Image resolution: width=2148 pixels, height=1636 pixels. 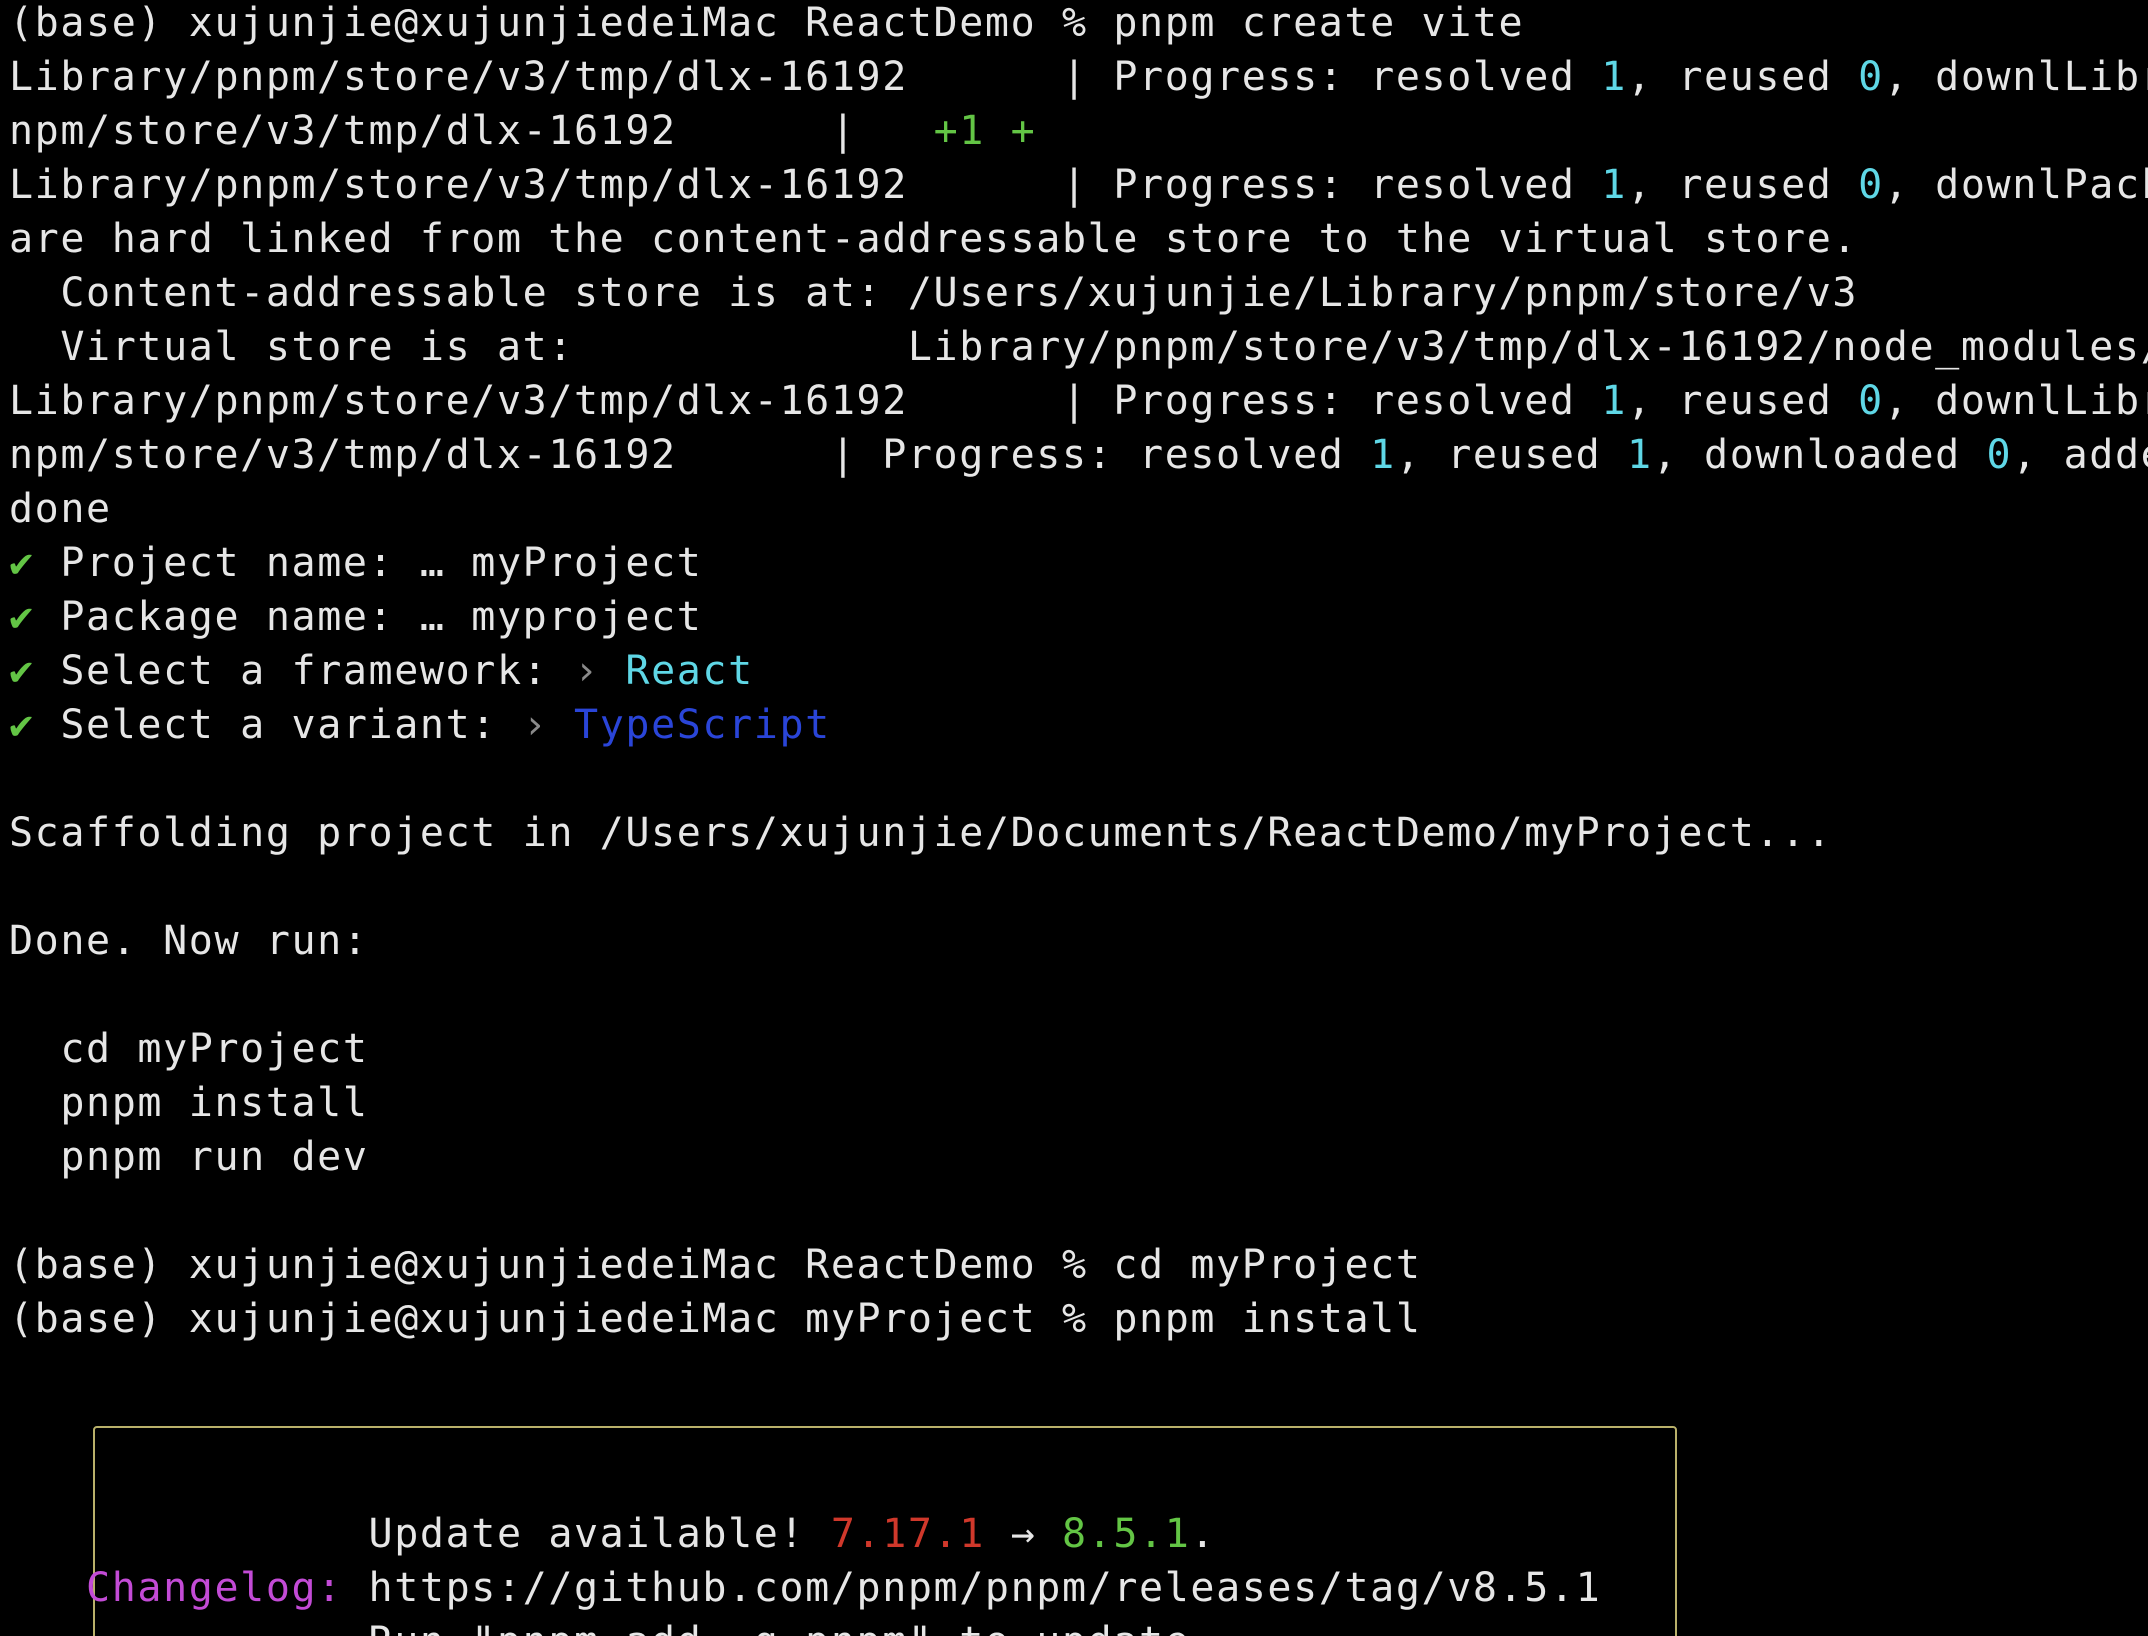 I want to click on prompt-label: Select a framework:, so click(x=304, y=671).